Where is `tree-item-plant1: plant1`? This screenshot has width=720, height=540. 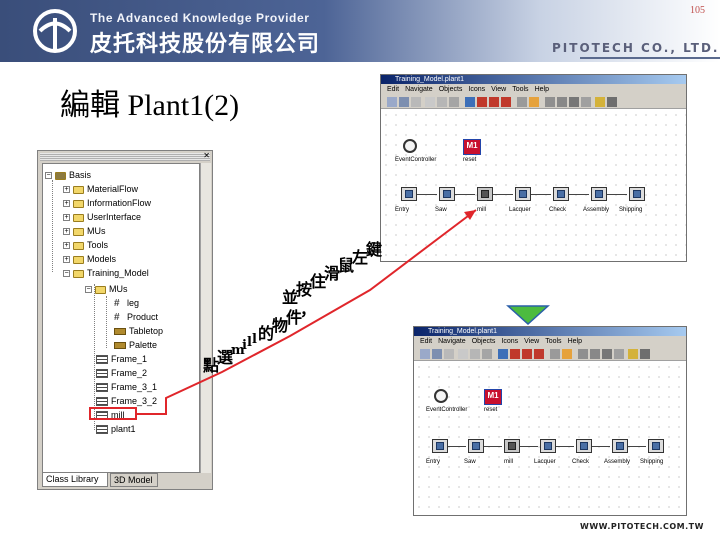
tree-item-plant1: plant1 is located at coordinates (116, 429).